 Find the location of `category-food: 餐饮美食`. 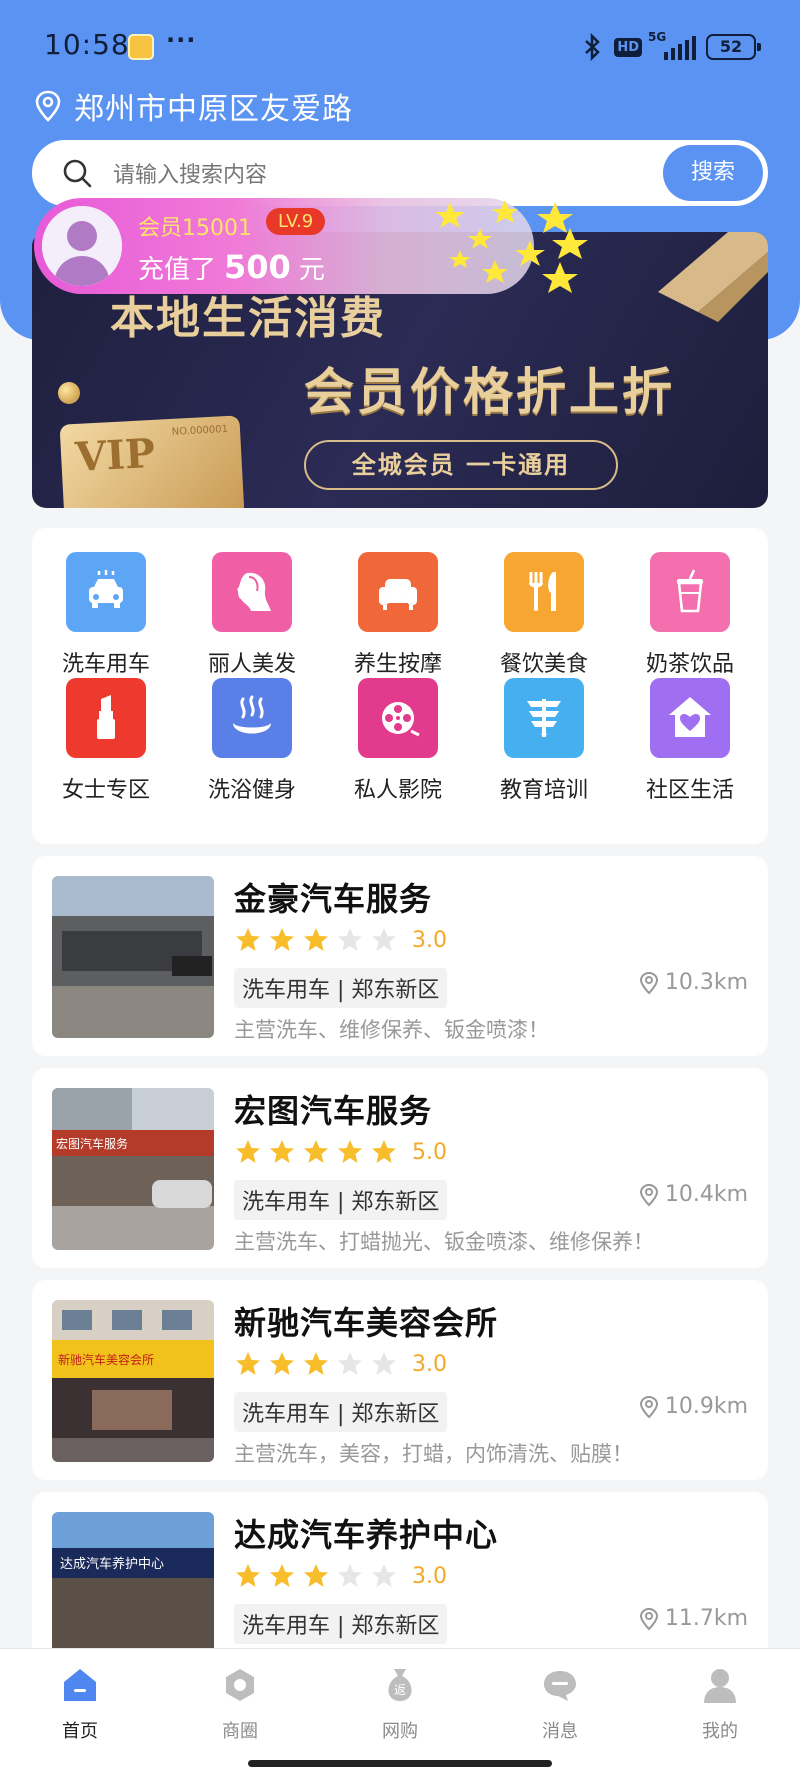

category-food: 餐饮美食 is located at coordinates (544, 615).